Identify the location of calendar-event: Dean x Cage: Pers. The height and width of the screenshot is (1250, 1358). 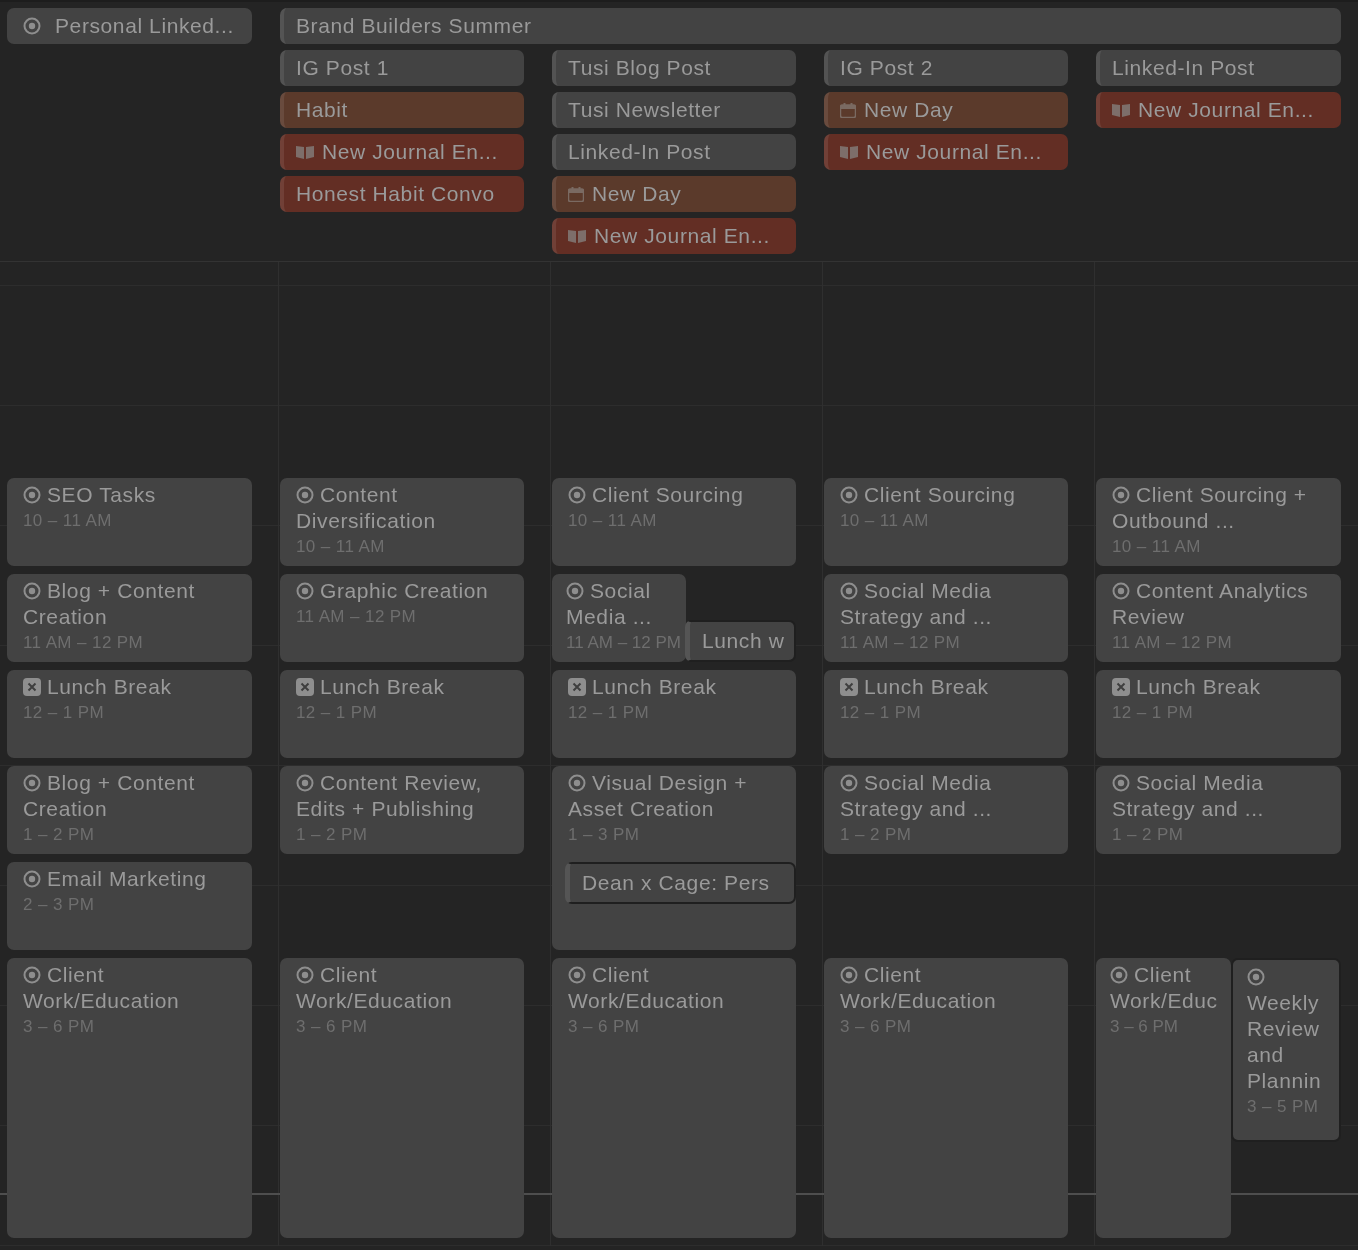
(680, 883).